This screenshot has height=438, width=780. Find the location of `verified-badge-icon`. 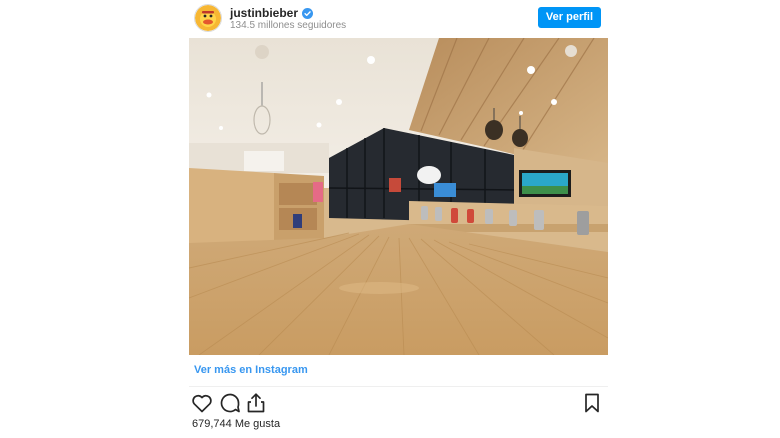

verified-badge-icon is located at coordinates (308, 13).